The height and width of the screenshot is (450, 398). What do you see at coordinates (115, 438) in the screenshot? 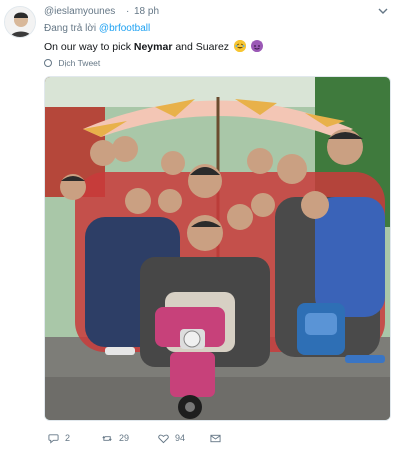
I see `retweet-button: 29` at bounding box center [115, 438].